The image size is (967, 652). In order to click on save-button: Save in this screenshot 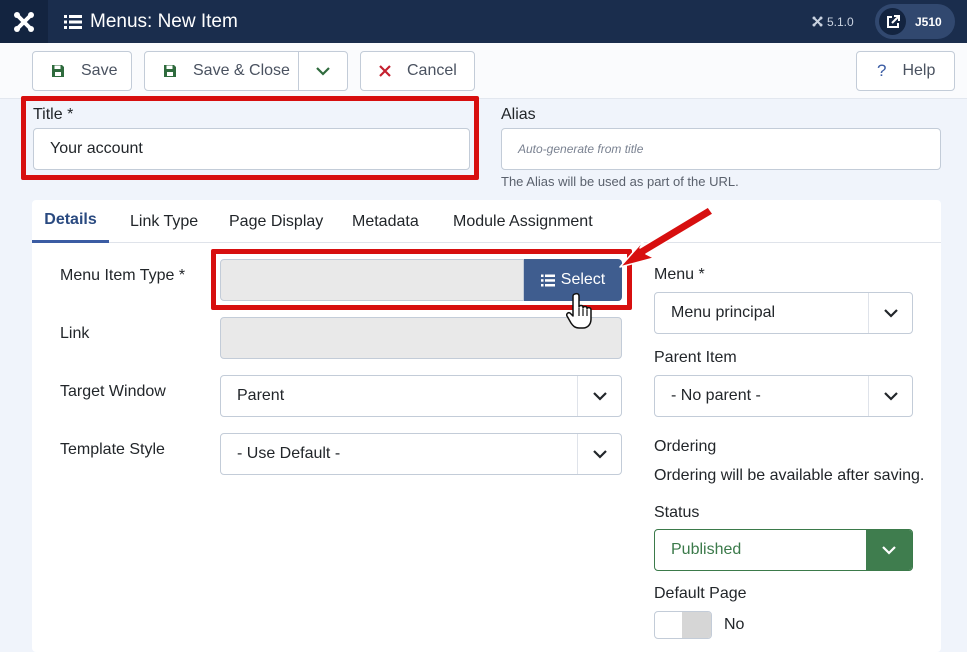, I will do `click(82, 71)`.